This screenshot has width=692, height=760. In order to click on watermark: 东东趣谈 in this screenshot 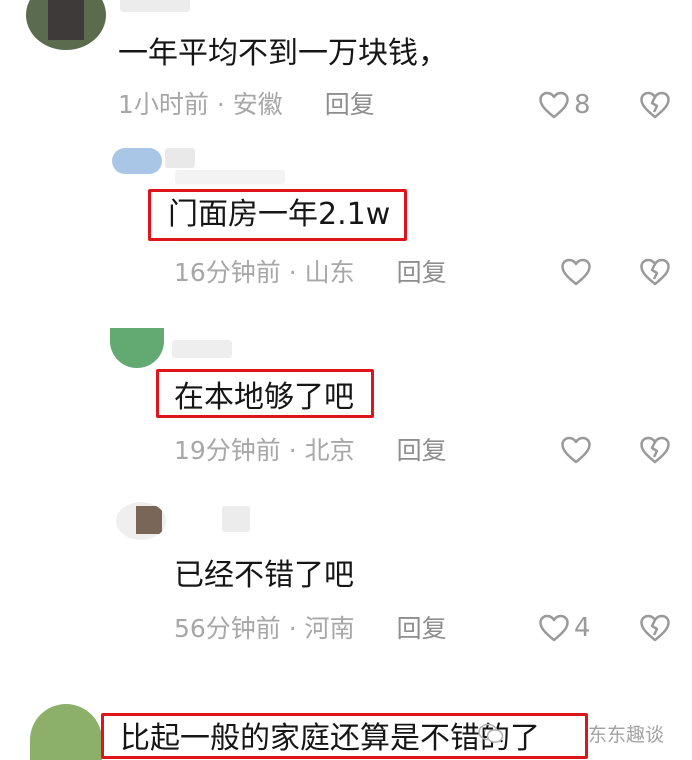, I will do `click(571, 733)`.